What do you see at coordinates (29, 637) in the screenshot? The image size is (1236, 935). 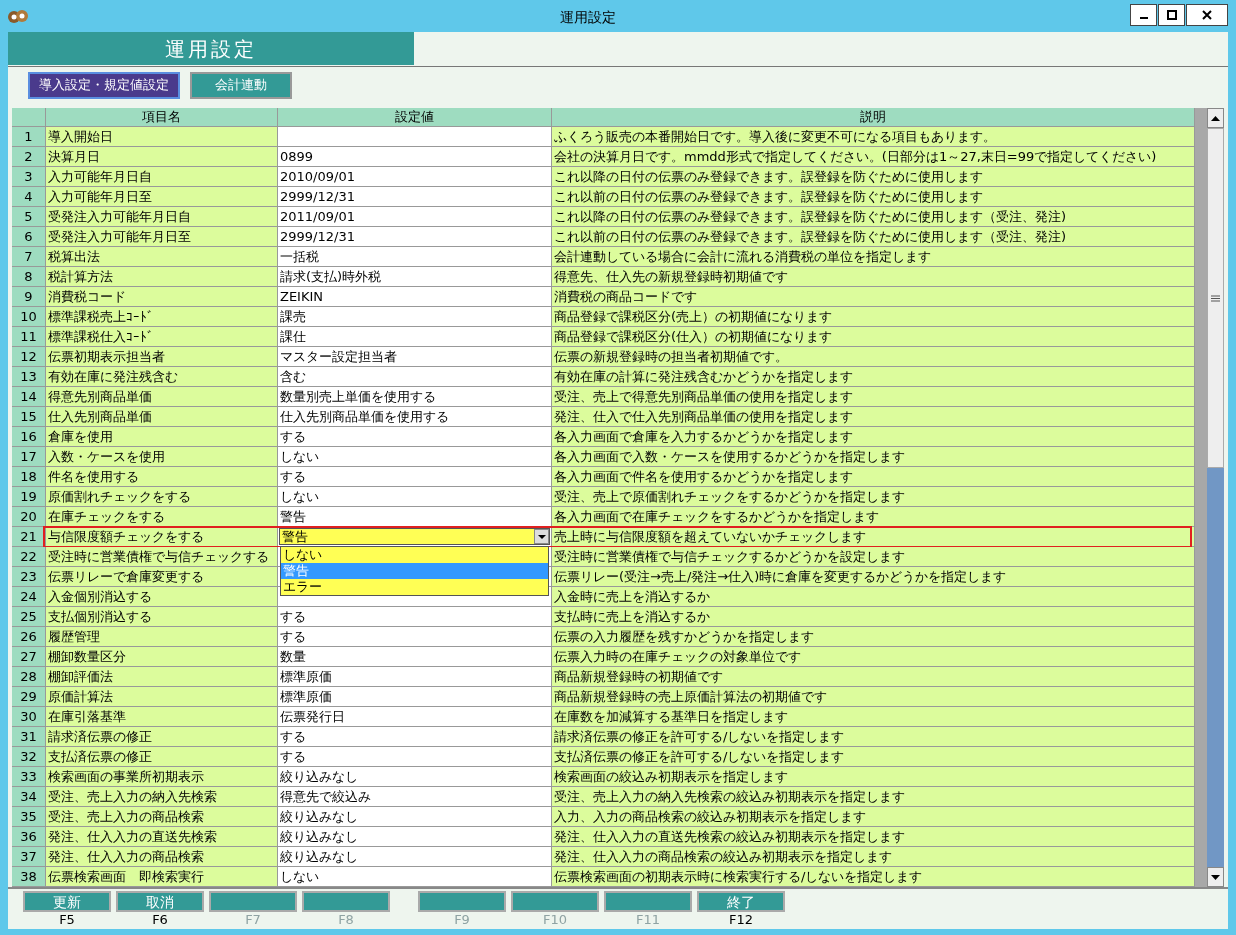 I see `row-number: 26` at bounding box center [29, 637].